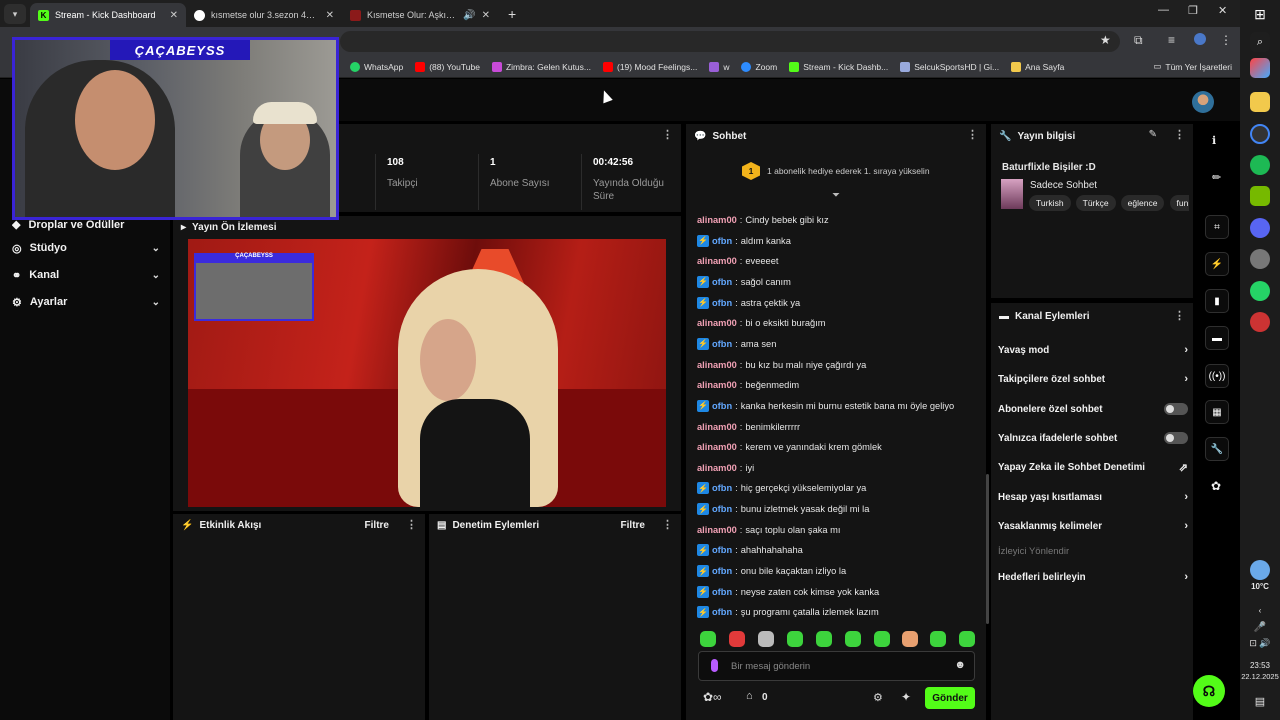 The height and width of the screenshot is (720, 1280). I want to click on avatar, so click(1203, 102).